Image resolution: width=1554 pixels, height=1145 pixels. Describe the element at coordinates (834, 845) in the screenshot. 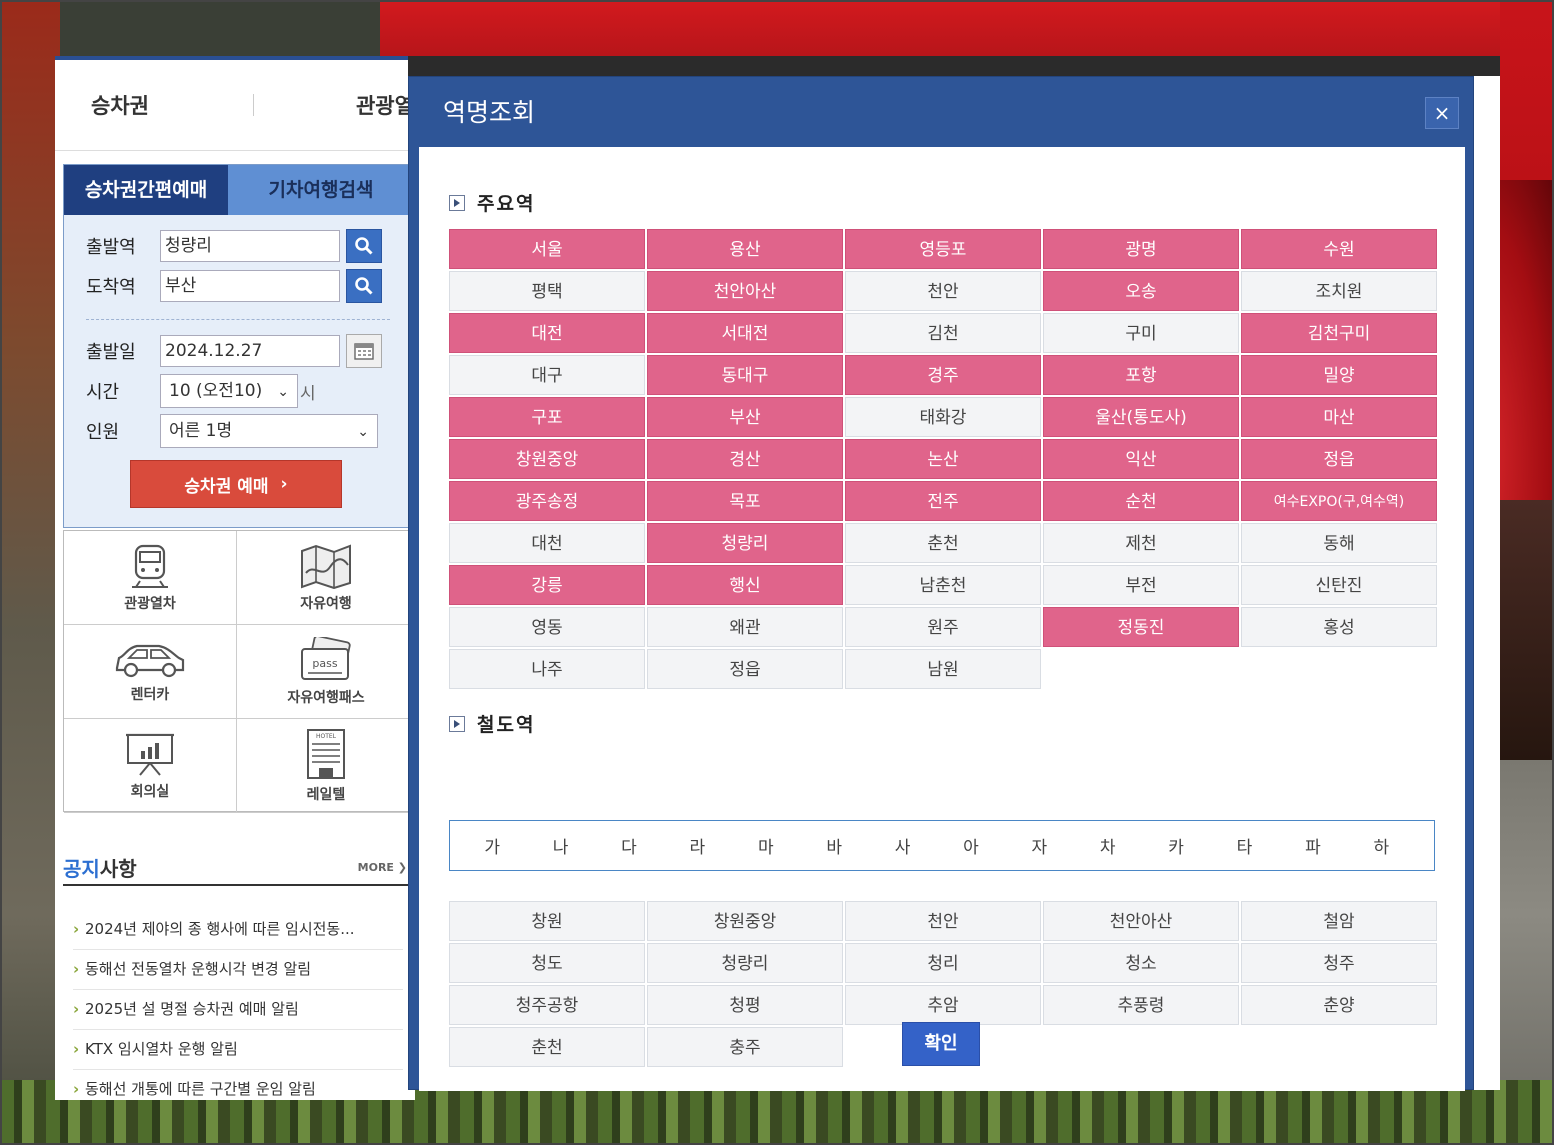

I see `consonant-filter: 바` at that location.